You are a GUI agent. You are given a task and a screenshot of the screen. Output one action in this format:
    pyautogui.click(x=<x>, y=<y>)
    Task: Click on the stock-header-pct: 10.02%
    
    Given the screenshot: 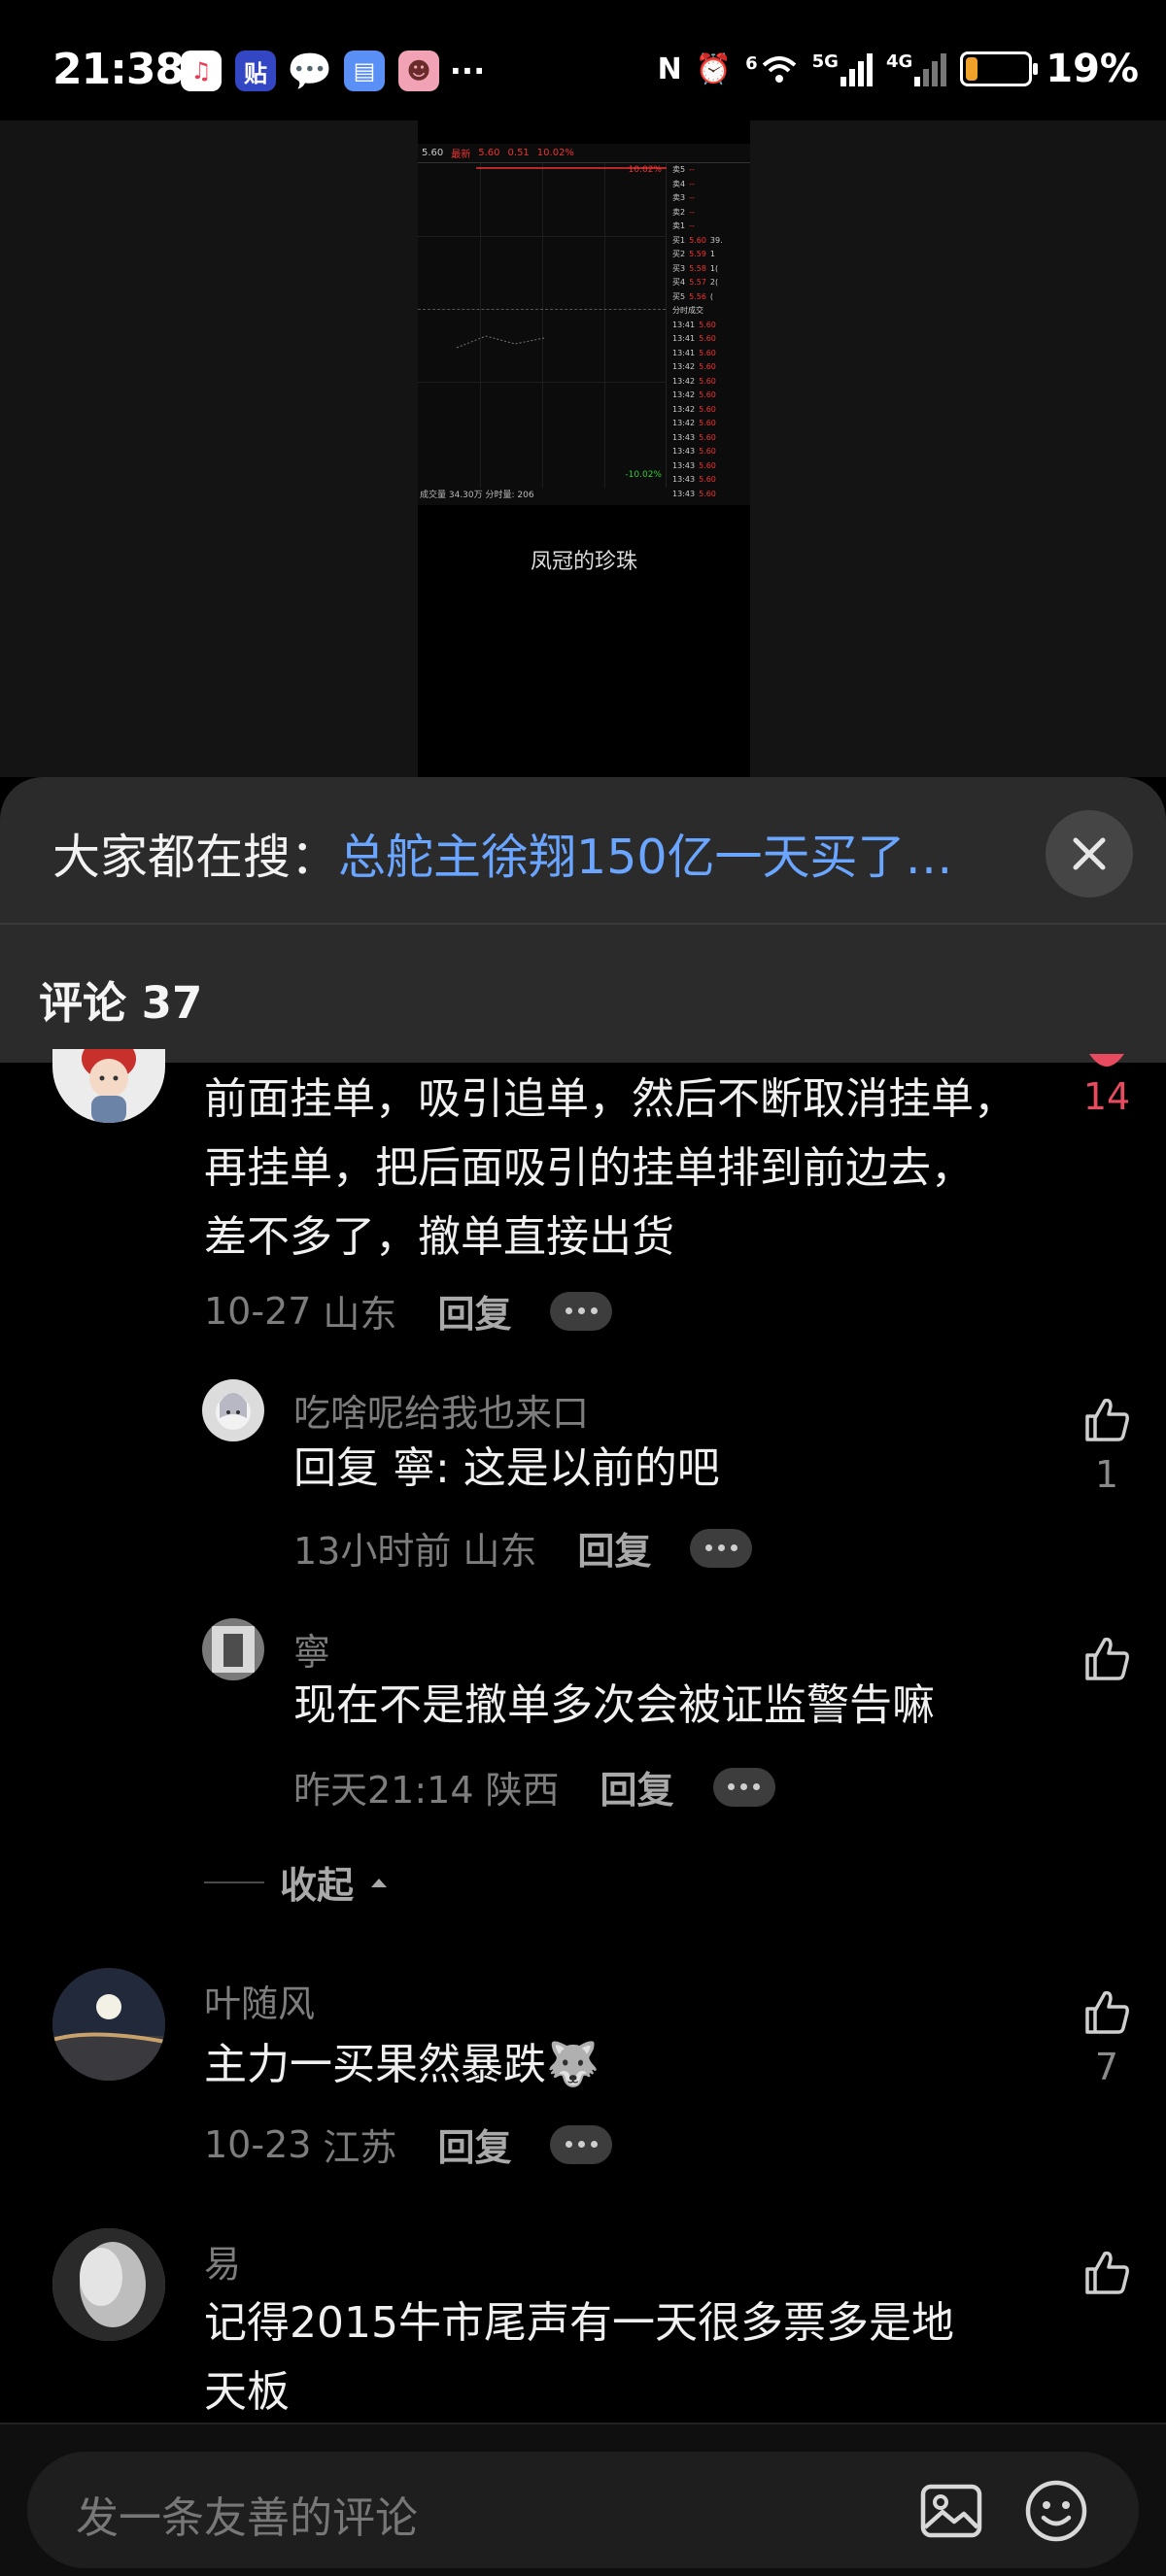 What is the action you would take?
    pyautogui.click(x=555, y=153)
    